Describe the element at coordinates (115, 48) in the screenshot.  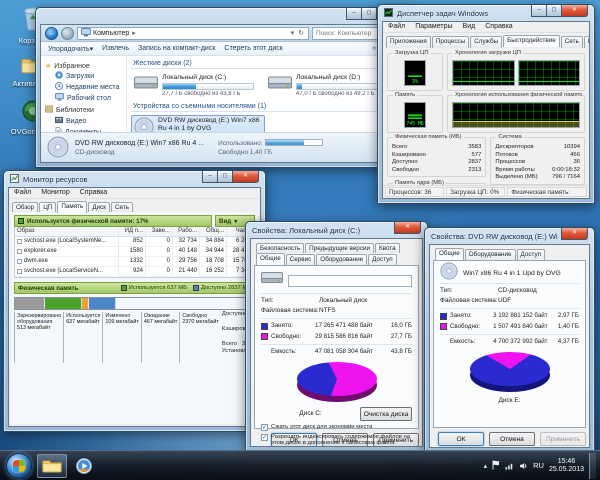
I see `eject-button: Извлечь` at that location.